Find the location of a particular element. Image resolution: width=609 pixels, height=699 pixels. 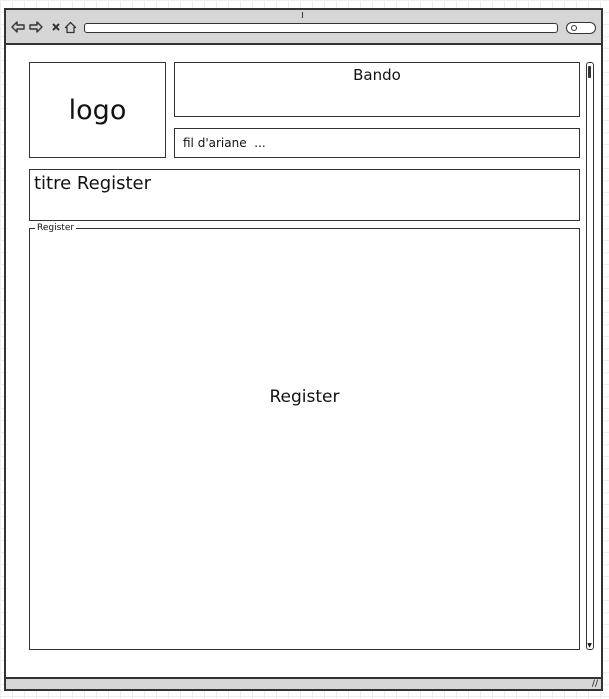

search-icon is located at coordinates (581, 28).